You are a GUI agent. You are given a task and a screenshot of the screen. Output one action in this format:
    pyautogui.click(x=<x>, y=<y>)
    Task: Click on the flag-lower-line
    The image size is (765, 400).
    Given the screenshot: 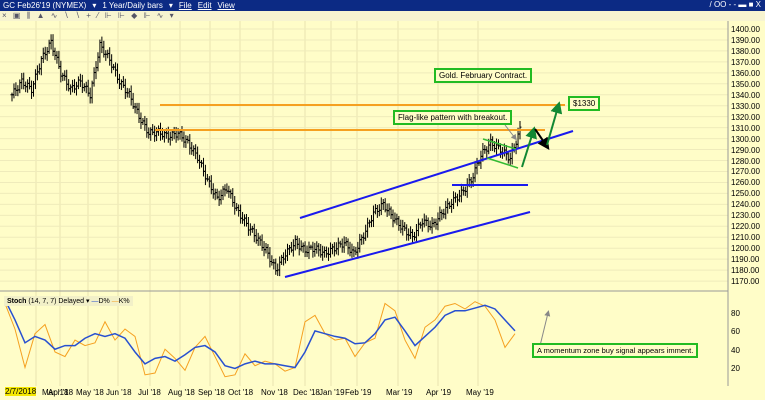 What is the action you would take?
    pyautogui.click(x=502, y=163)
    